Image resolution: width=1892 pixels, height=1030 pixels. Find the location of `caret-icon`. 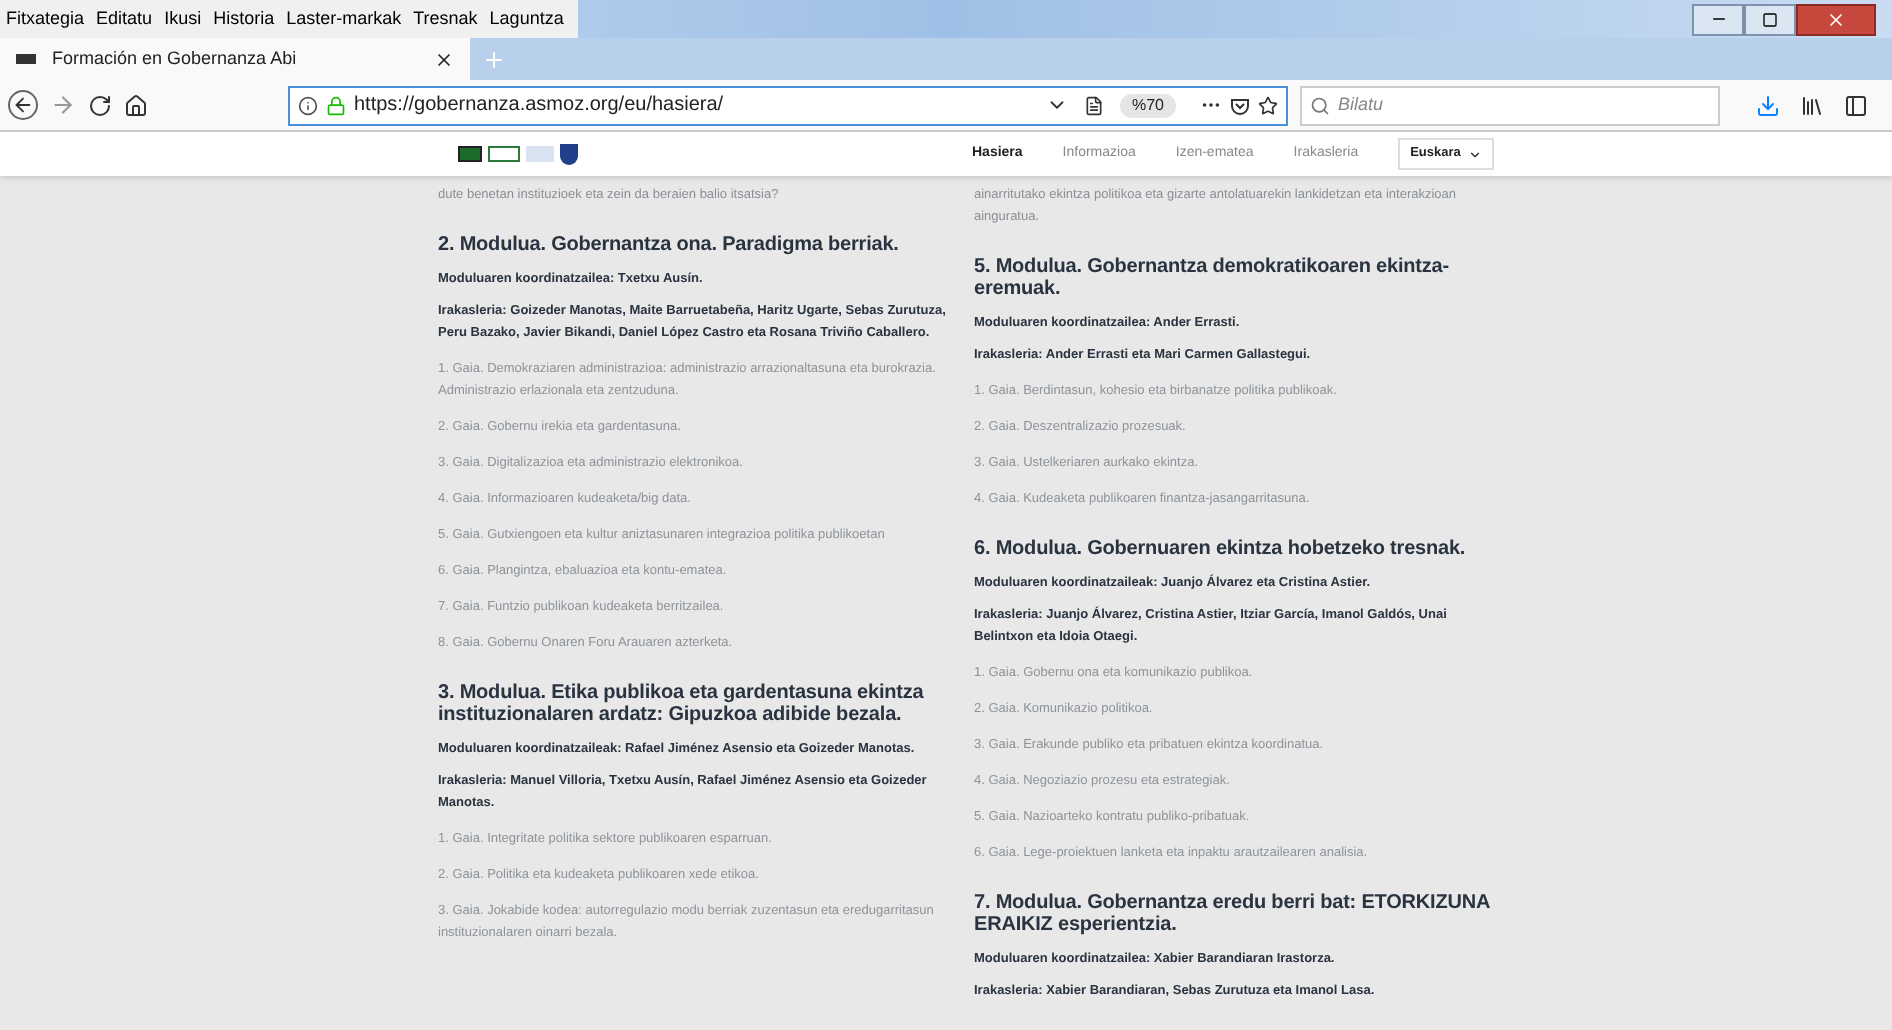

caret-icon is located at coordinates (1475, 154).